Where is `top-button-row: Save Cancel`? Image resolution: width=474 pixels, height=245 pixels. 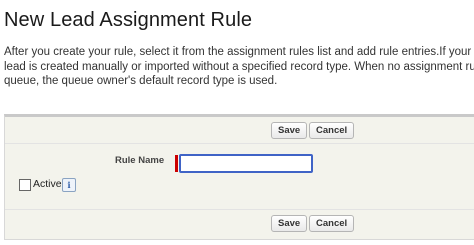
top-button-row: Save Cancel is located at coordinates (239, 130).